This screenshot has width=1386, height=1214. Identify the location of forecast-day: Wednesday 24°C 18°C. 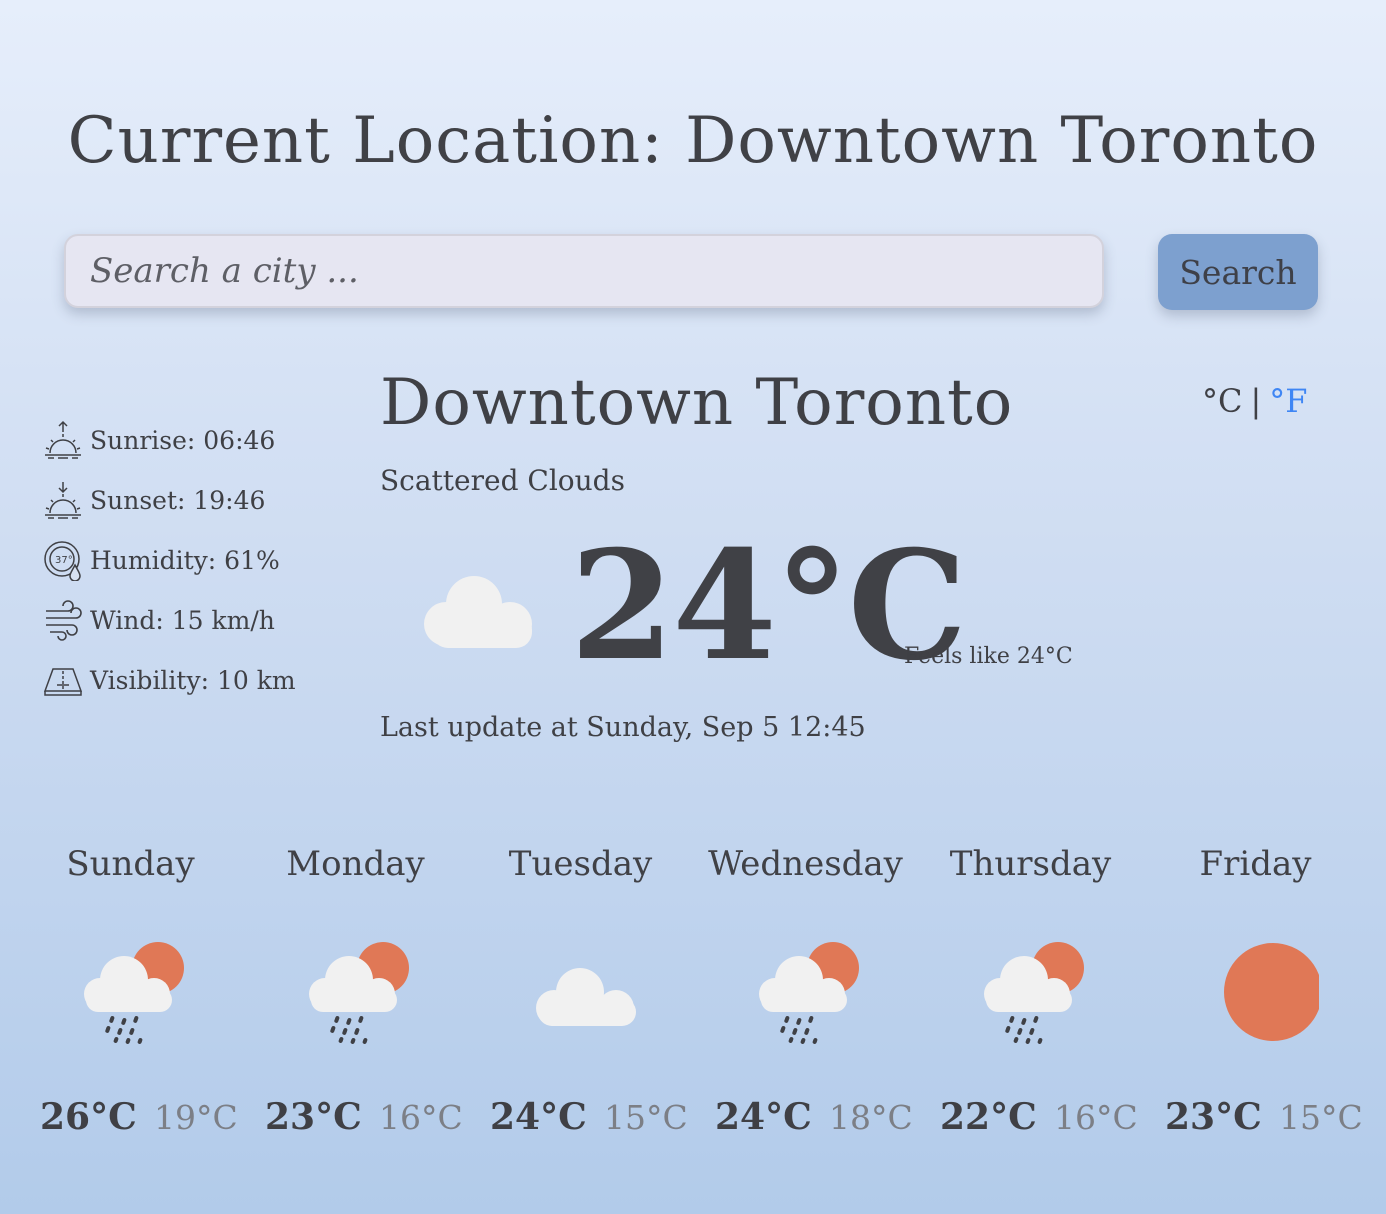
(805, 1000).